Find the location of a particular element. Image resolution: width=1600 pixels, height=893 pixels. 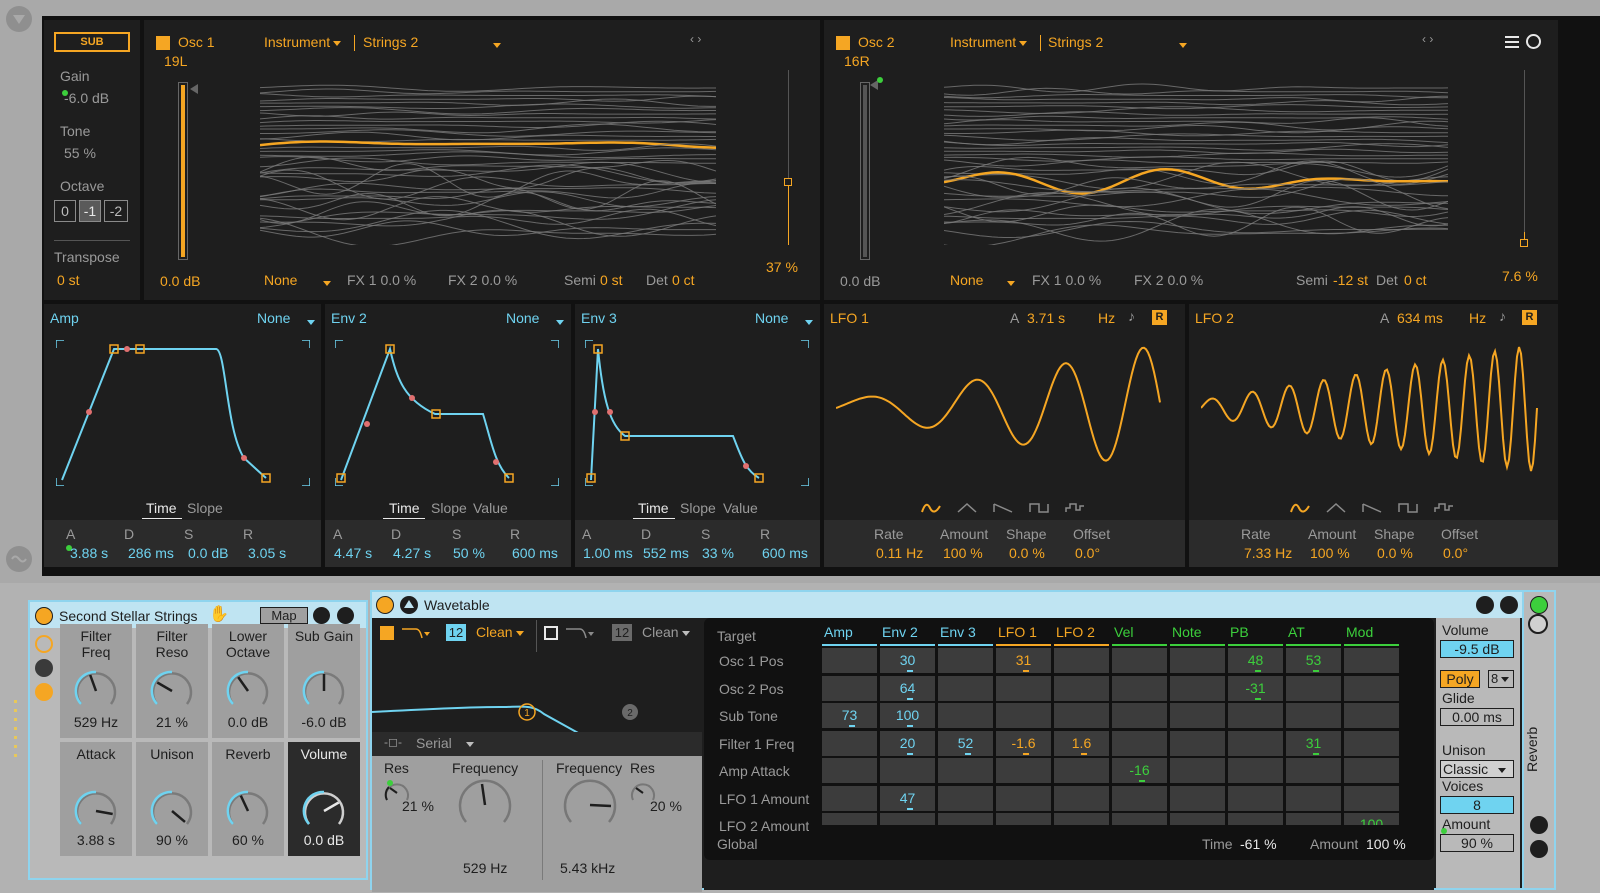

note-sync-icon: ♪ is located at coordinates (1502, 316).